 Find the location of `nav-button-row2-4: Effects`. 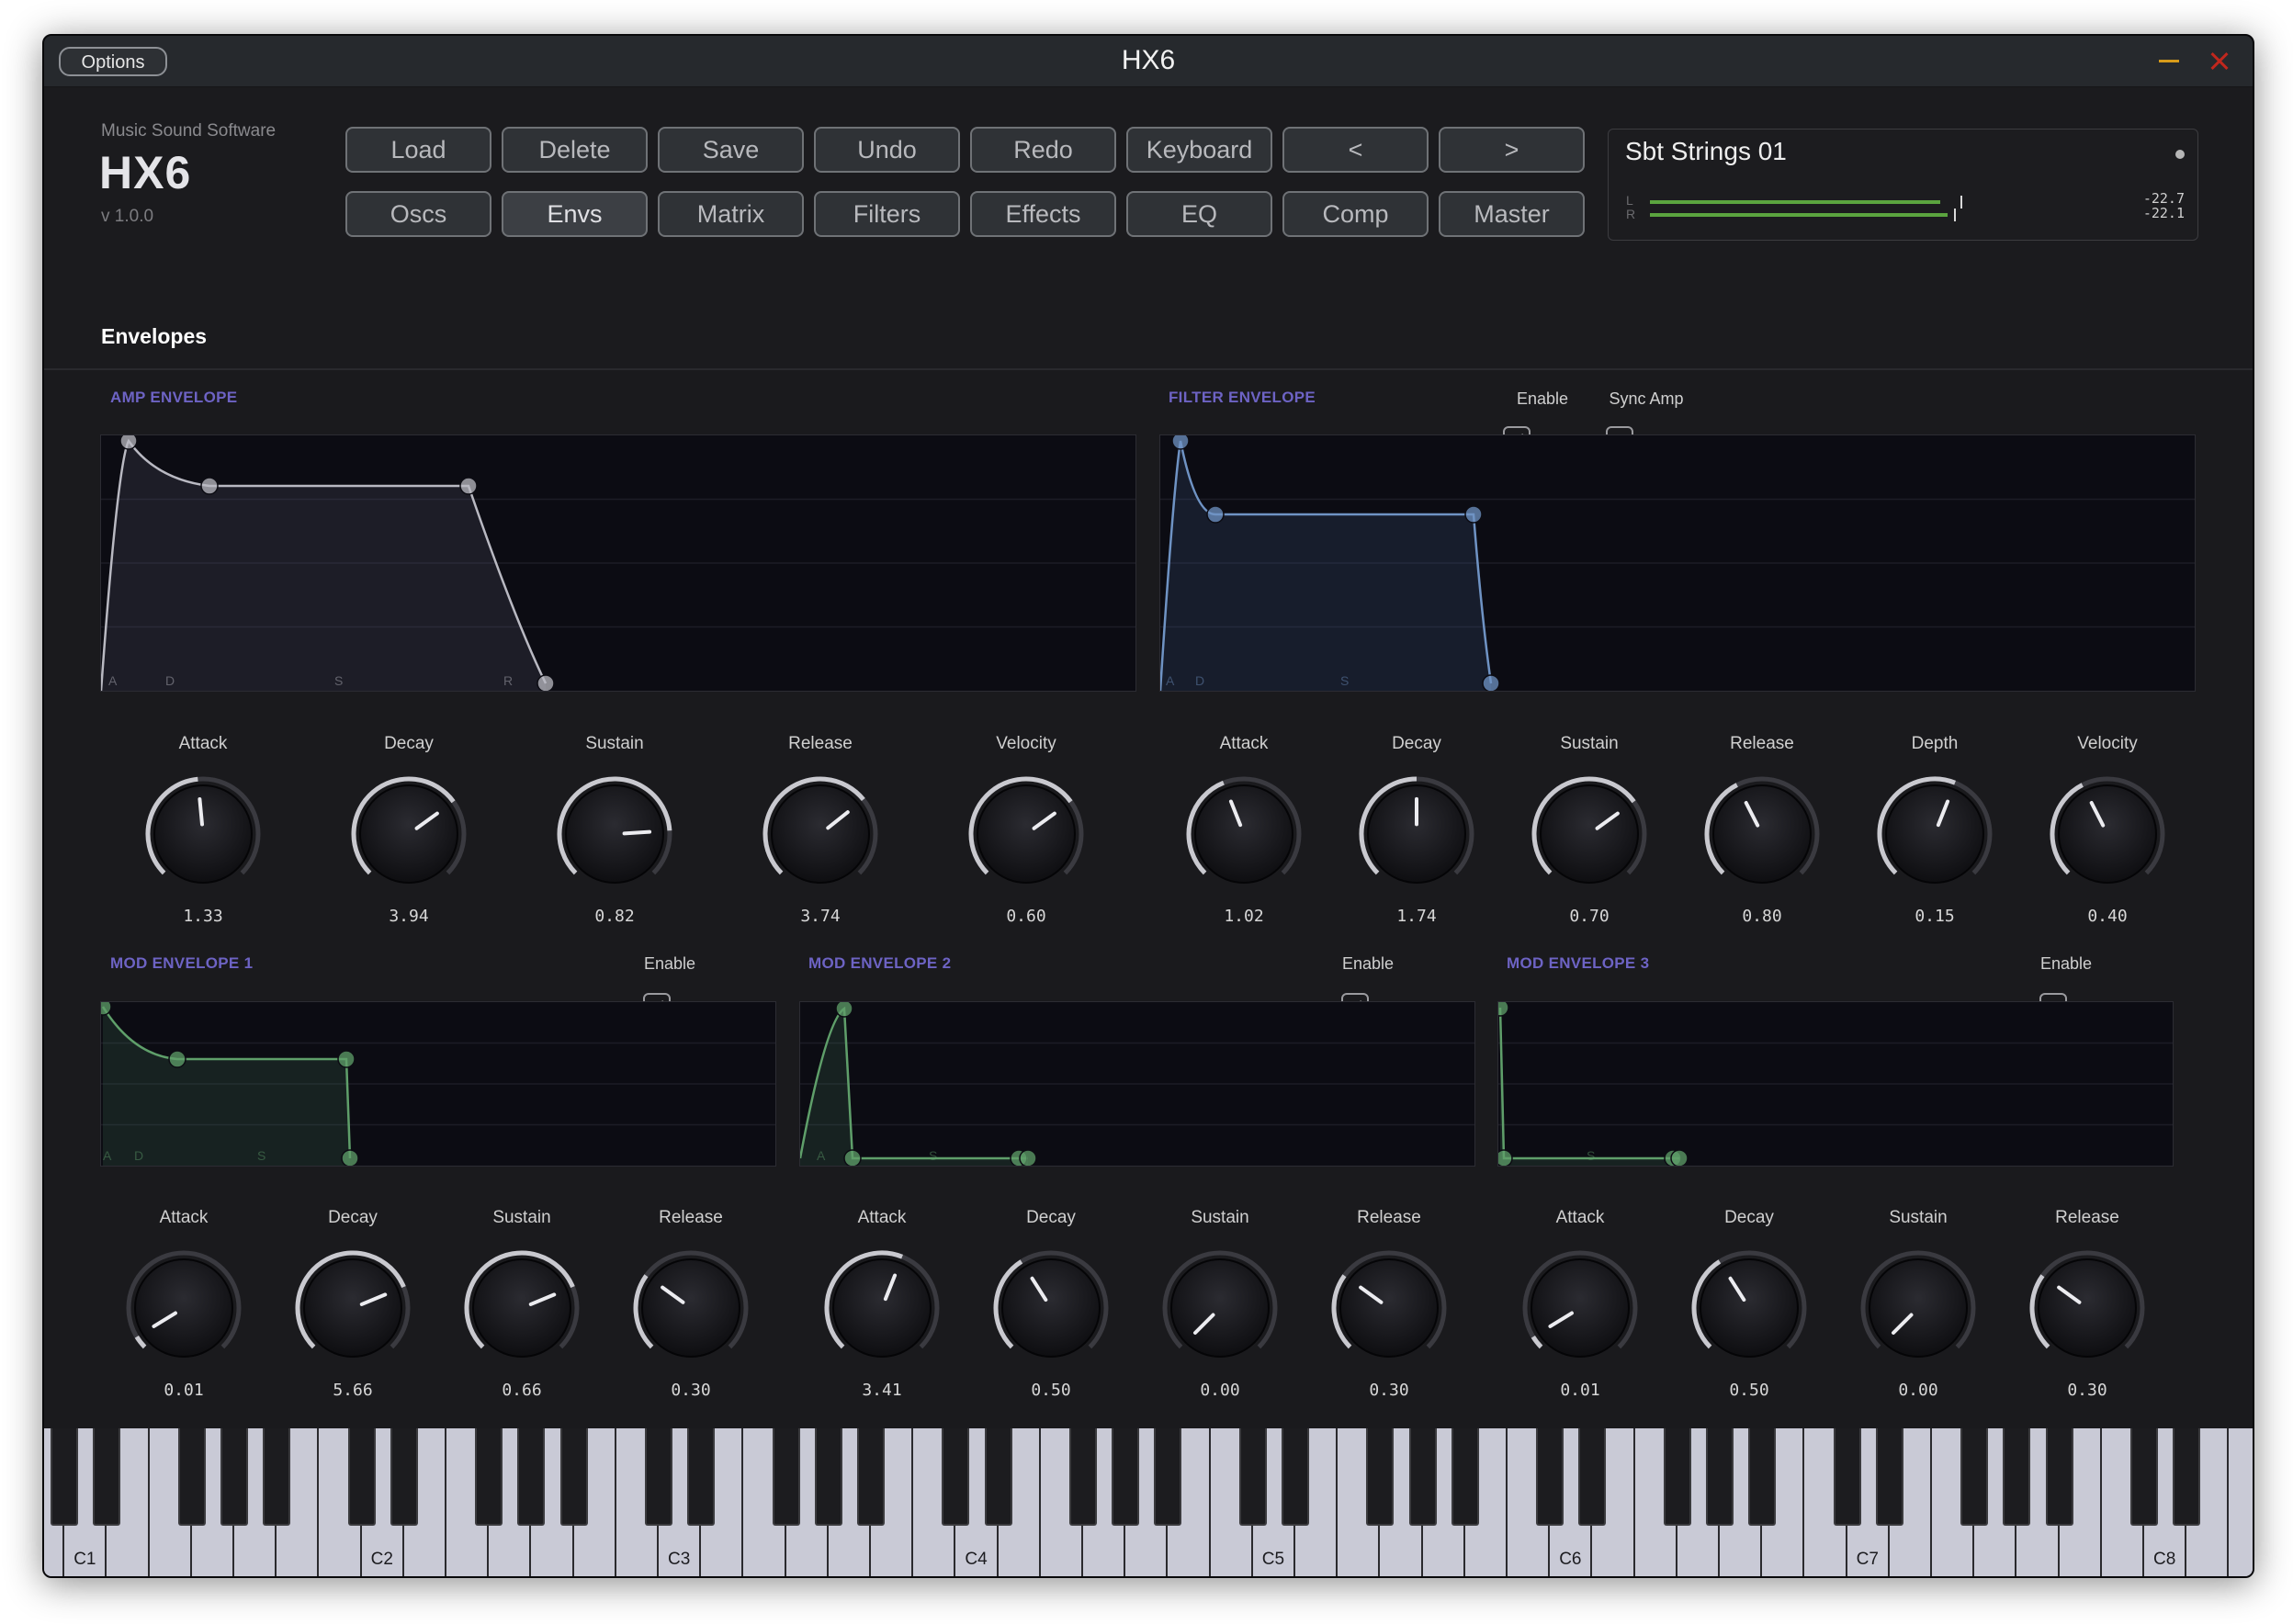

nav-button-row2-4: Effects is located at coordinates (1043, 214).